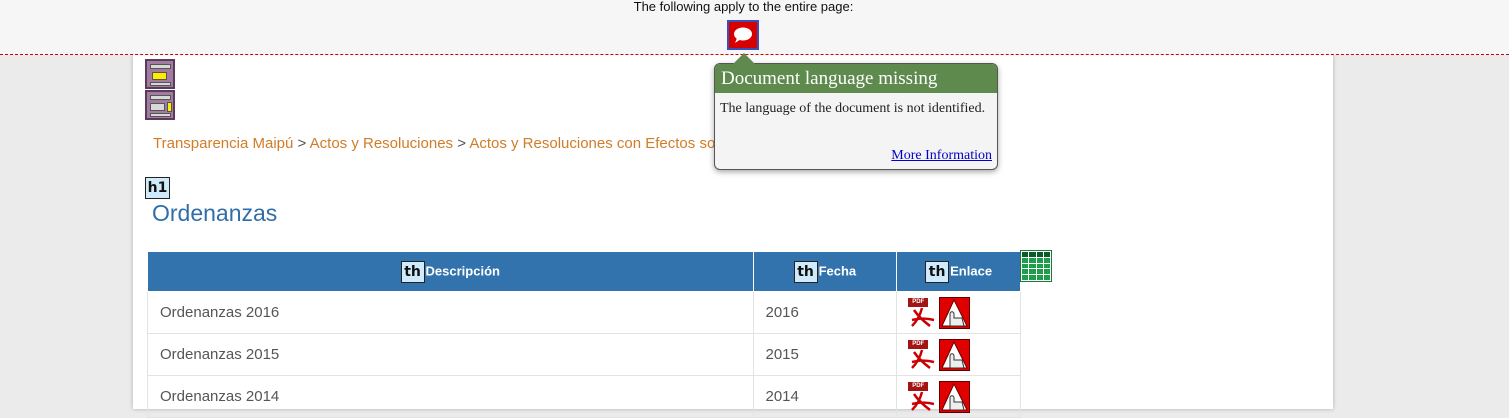  What do you see at coordinates (592, 143) in the screenshot?
I see `breadcrumb-link-efectos: Actos y Resoluciones con Efectos so` at bounding box center [592, 143].